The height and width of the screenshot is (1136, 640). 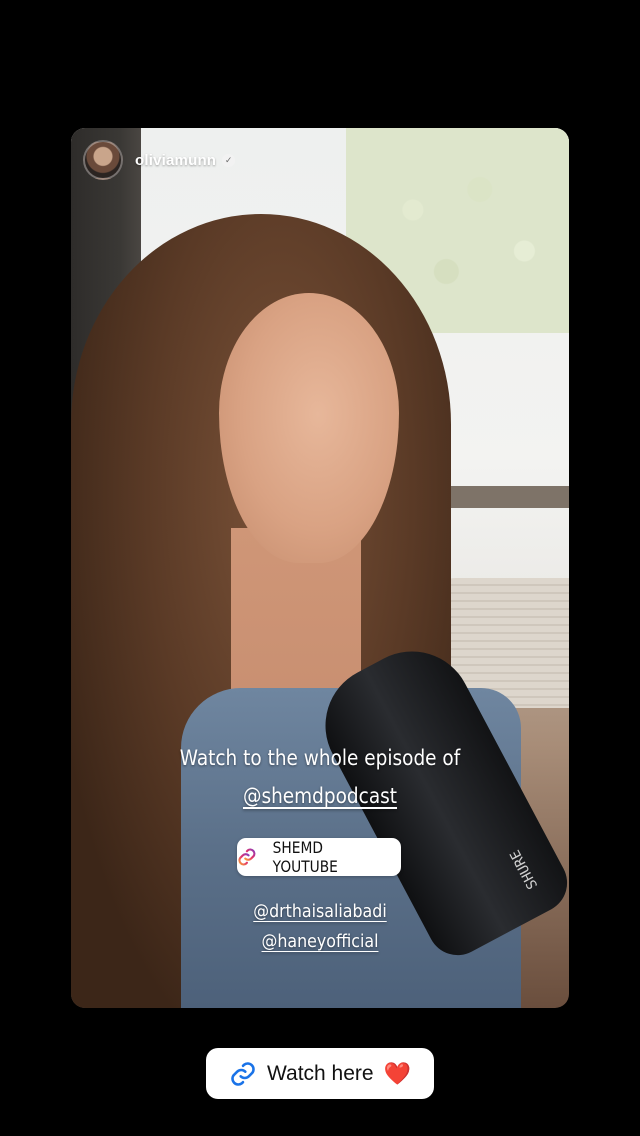 What do you see at coordinates (320, 941) in the screenshot?
I see `mention-haneyofficial: @haneyofficial` at bounding box center [320, 941].